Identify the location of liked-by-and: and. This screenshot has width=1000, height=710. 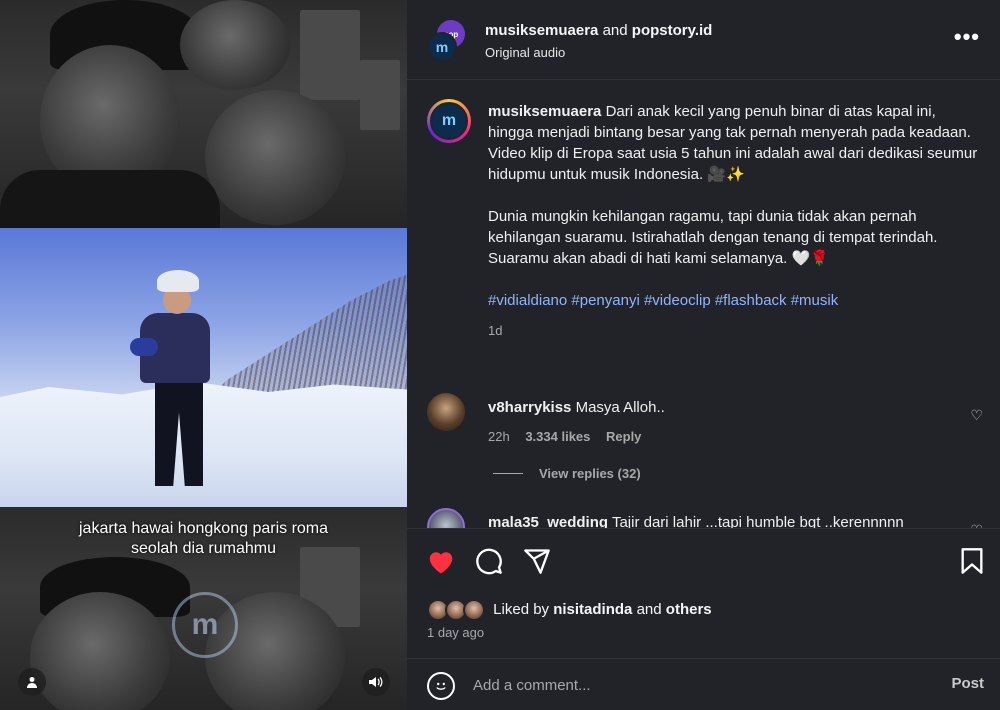
(649, 609).